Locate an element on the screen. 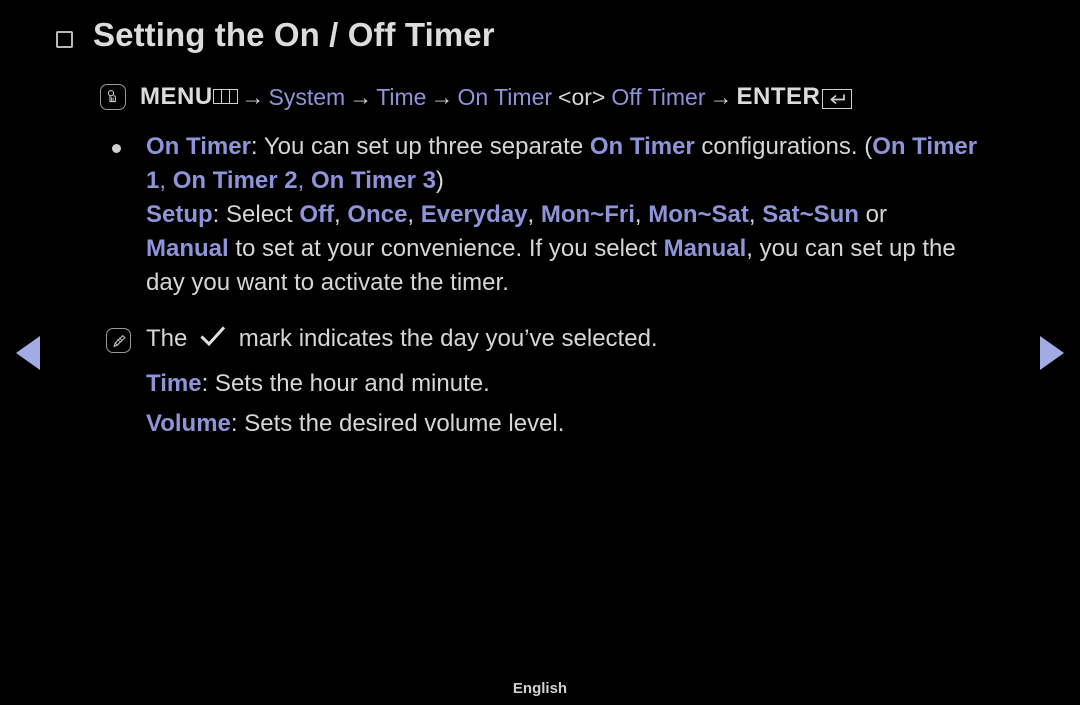  square-bullet-icon is located at coordinates (64, 39).